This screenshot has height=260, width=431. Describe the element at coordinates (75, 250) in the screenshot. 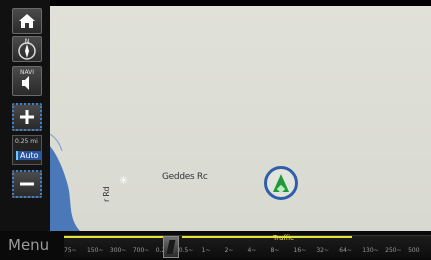

I see `scale-tick: 75~` at that location.